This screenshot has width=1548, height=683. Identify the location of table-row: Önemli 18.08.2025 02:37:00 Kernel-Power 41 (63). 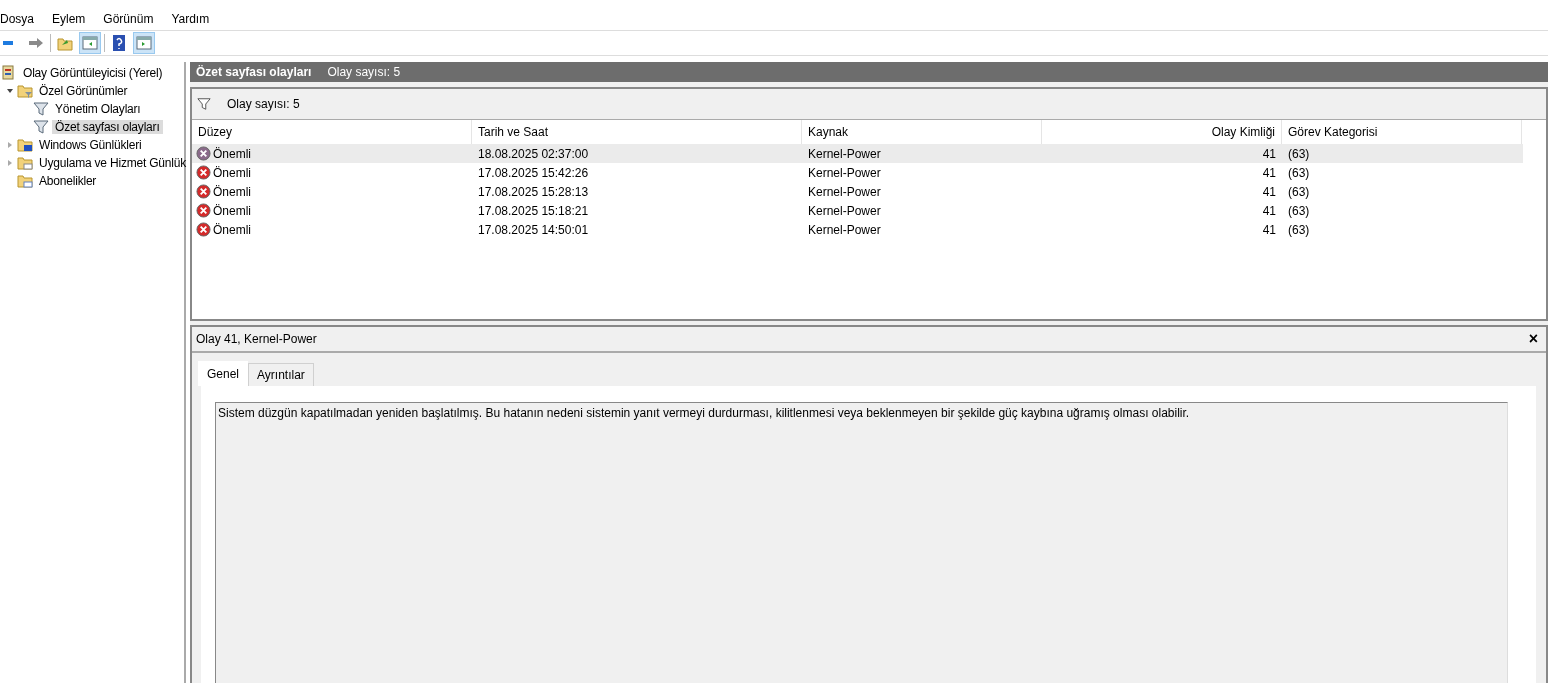
(857, 153).